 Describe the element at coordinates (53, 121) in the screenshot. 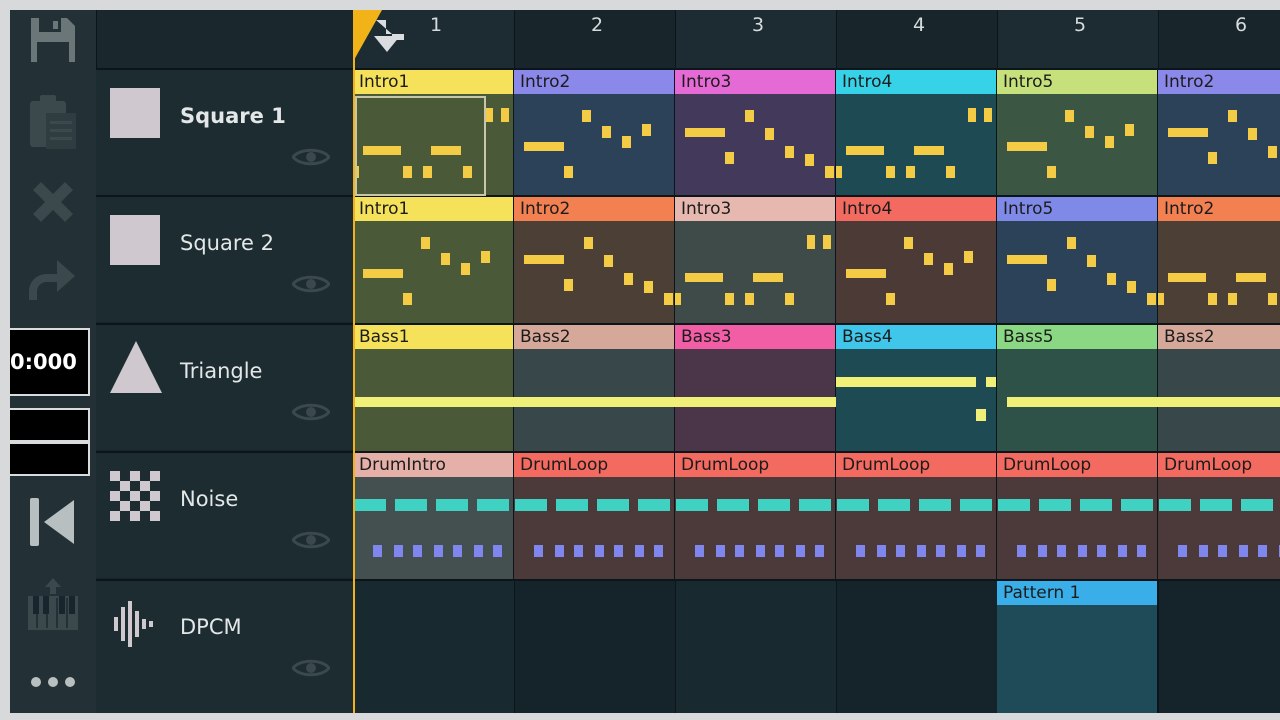

I see `paste-icon` at that location.